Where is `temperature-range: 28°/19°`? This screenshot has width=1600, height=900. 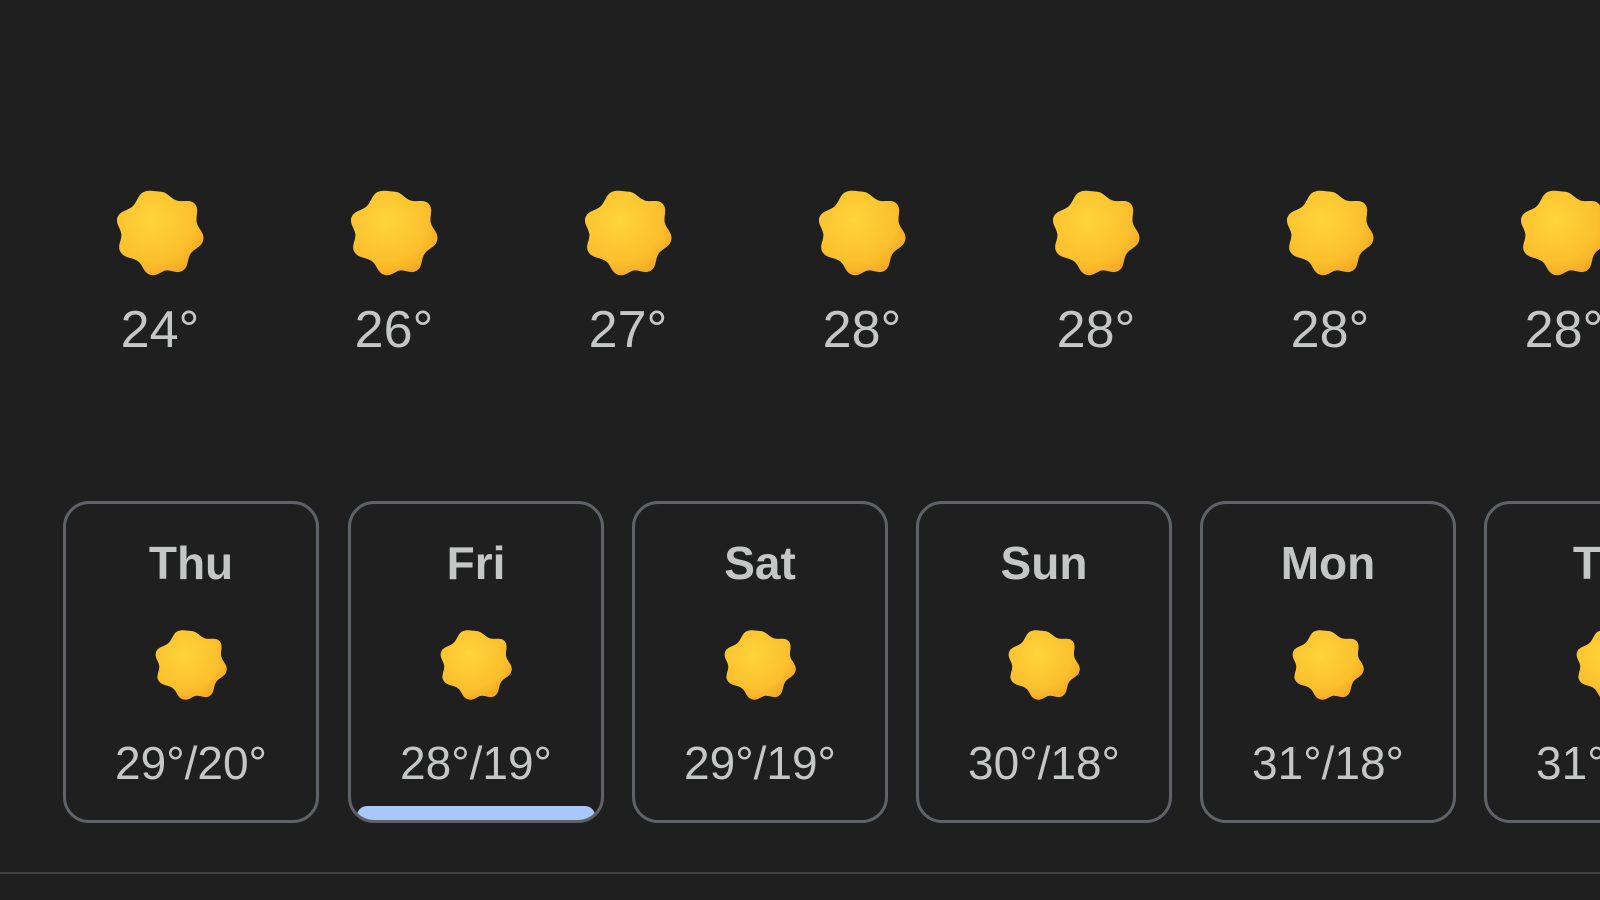
temperature-range: 28°/19° is located at coordinates (476, 763).